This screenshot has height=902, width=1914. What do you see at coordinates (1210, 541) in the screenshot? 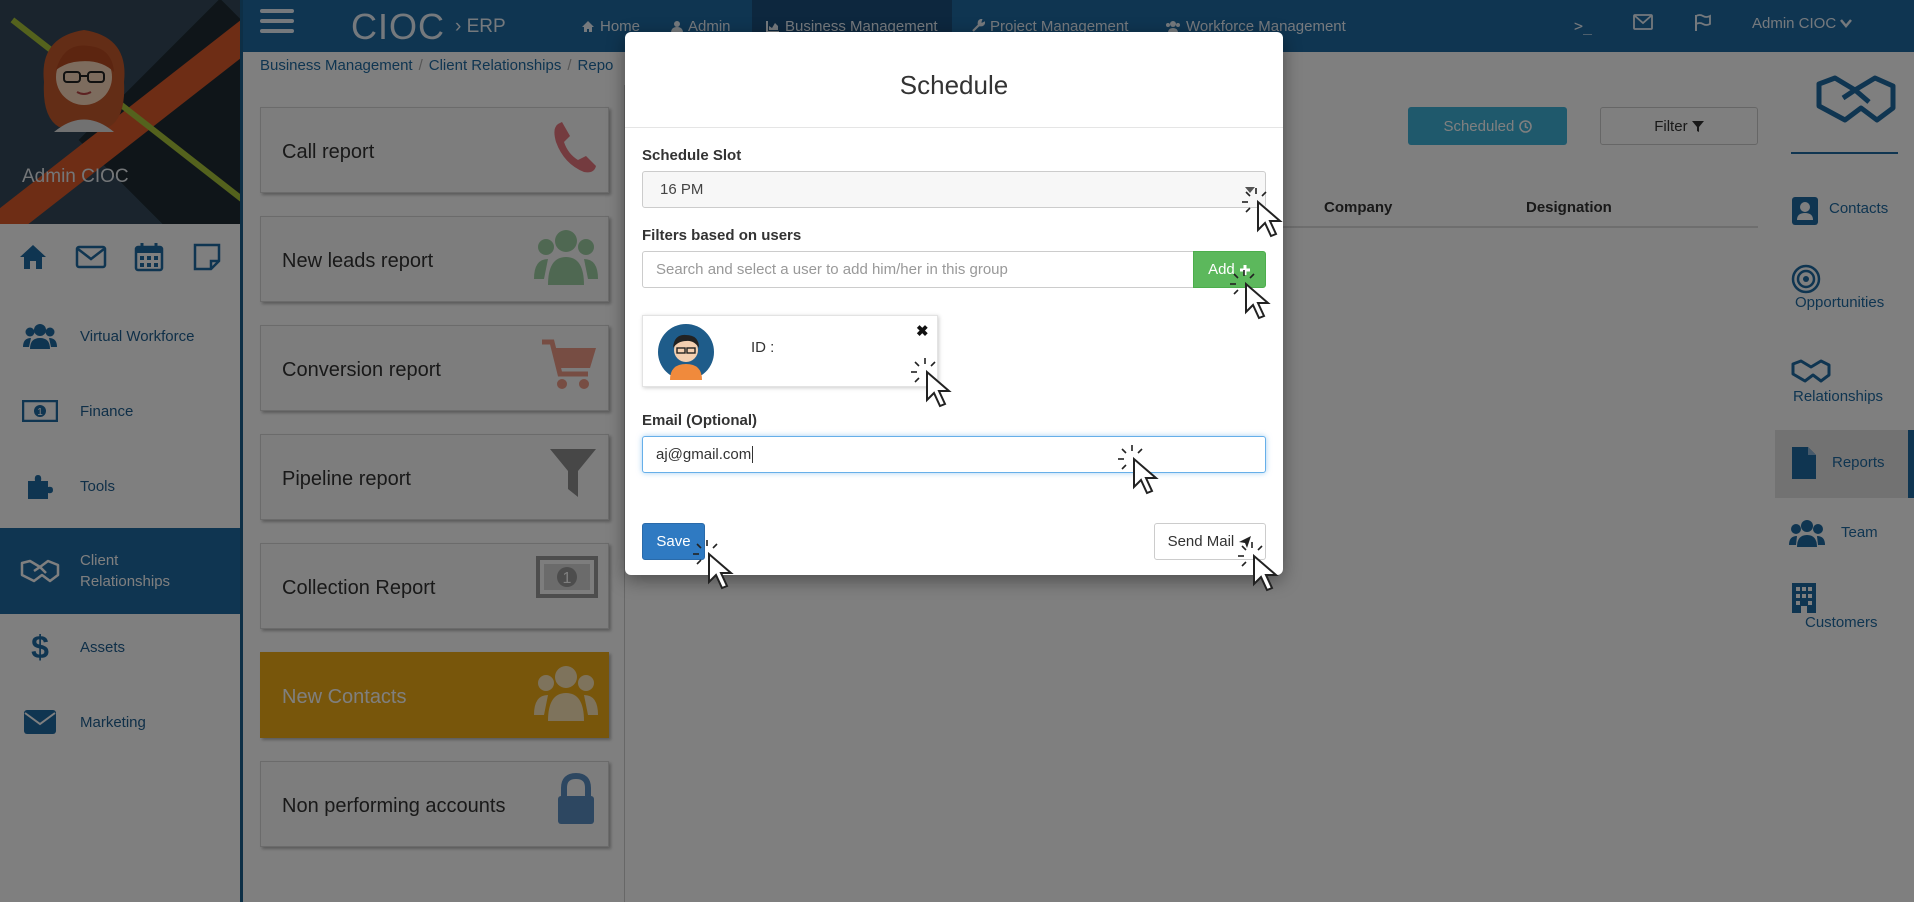
I see `send-mail-button: Send Mail` at bounding box center [1210, 541].